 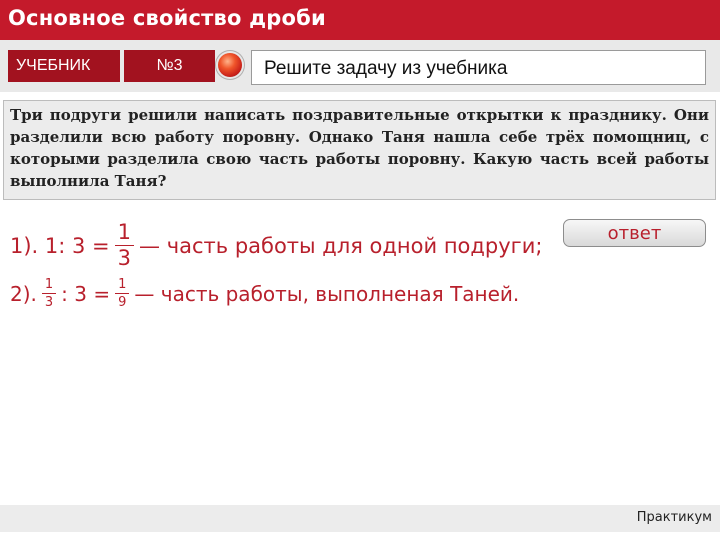 What do you see at coordinates (360, 518) in the screenshot?
I see `footer-bar` at bounding box center [360, 518].